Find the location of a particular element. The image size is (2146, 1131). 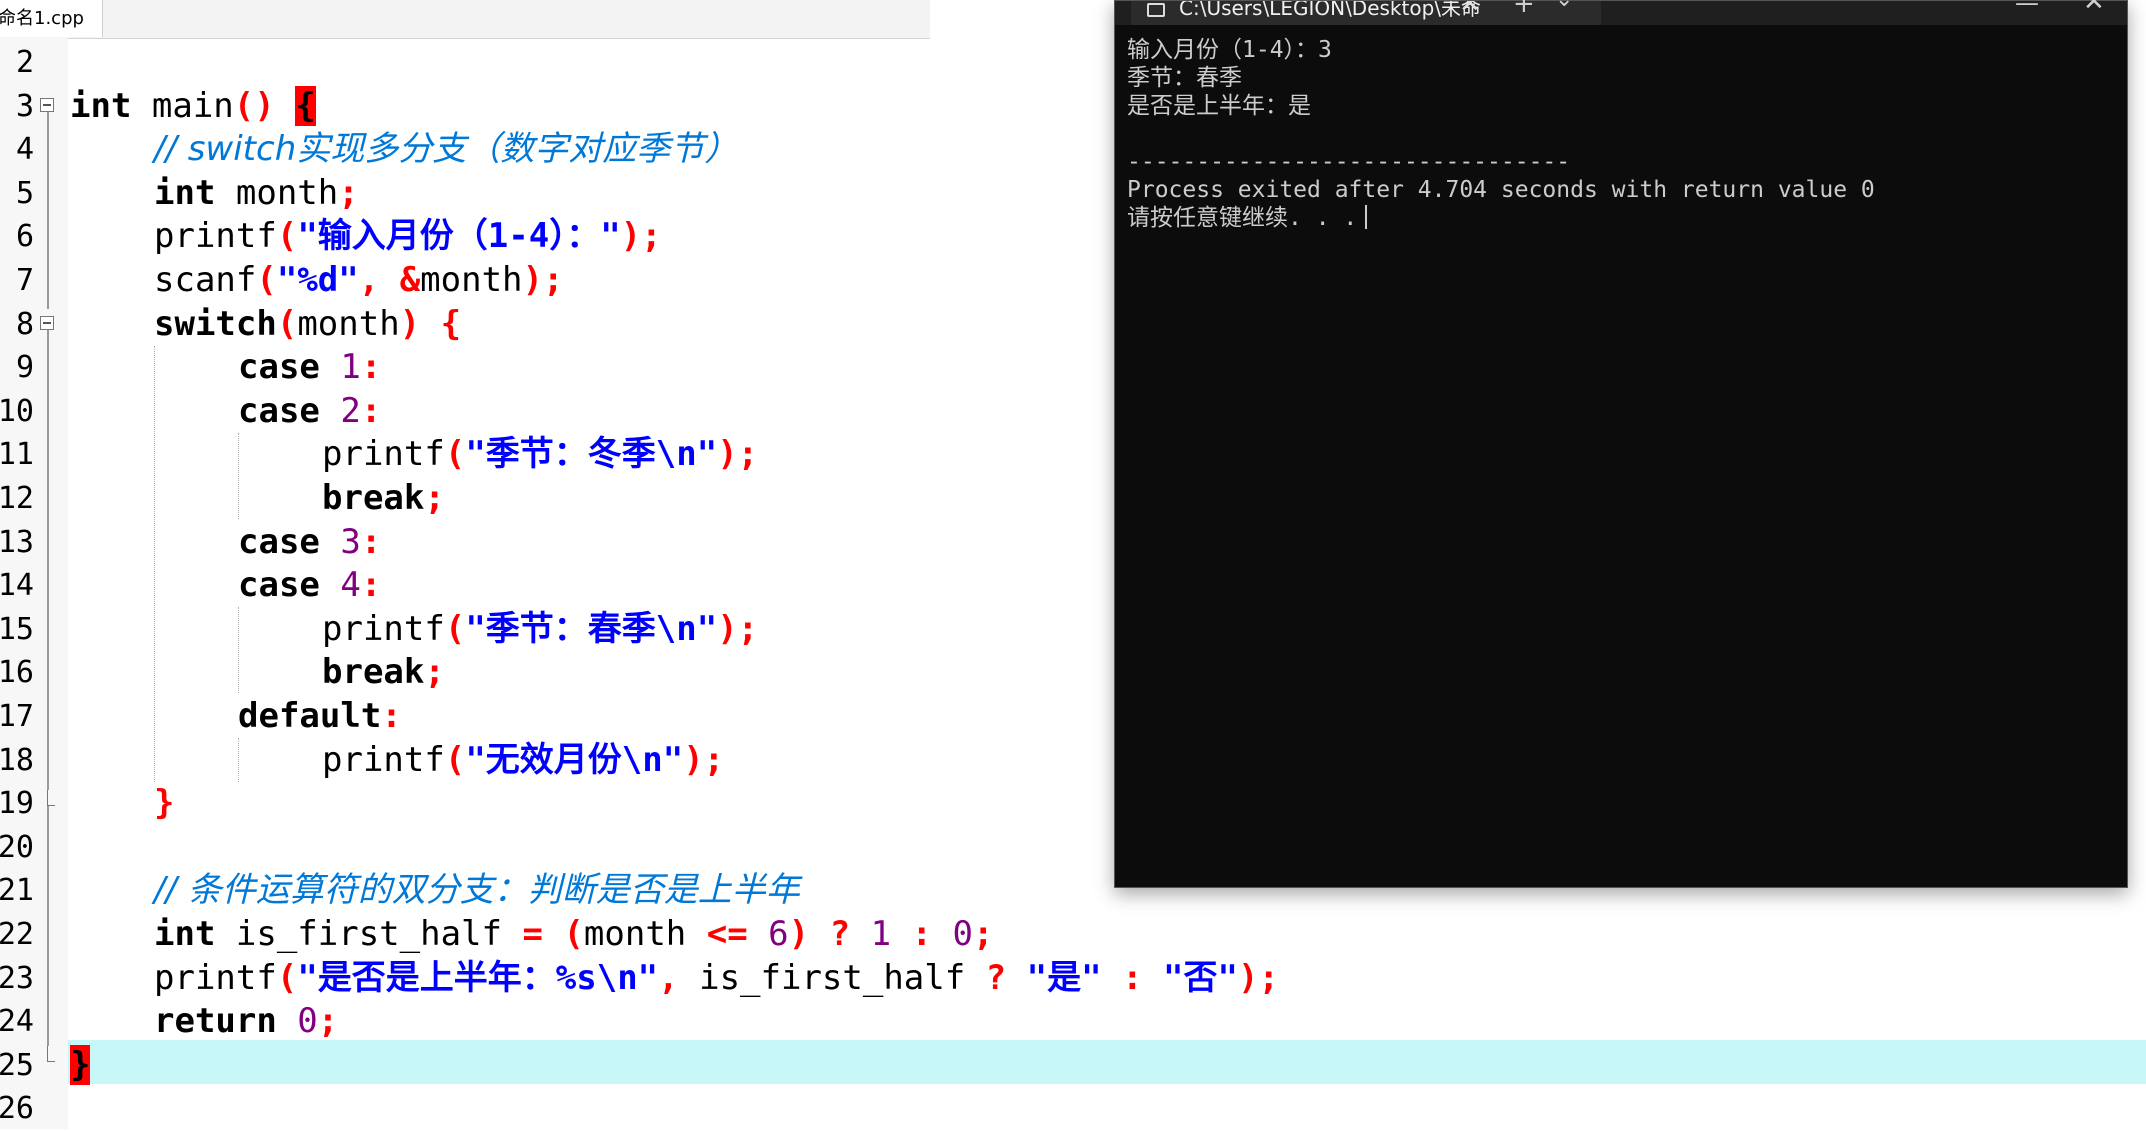

line-number: 16 is located at coordinates (17, 673).